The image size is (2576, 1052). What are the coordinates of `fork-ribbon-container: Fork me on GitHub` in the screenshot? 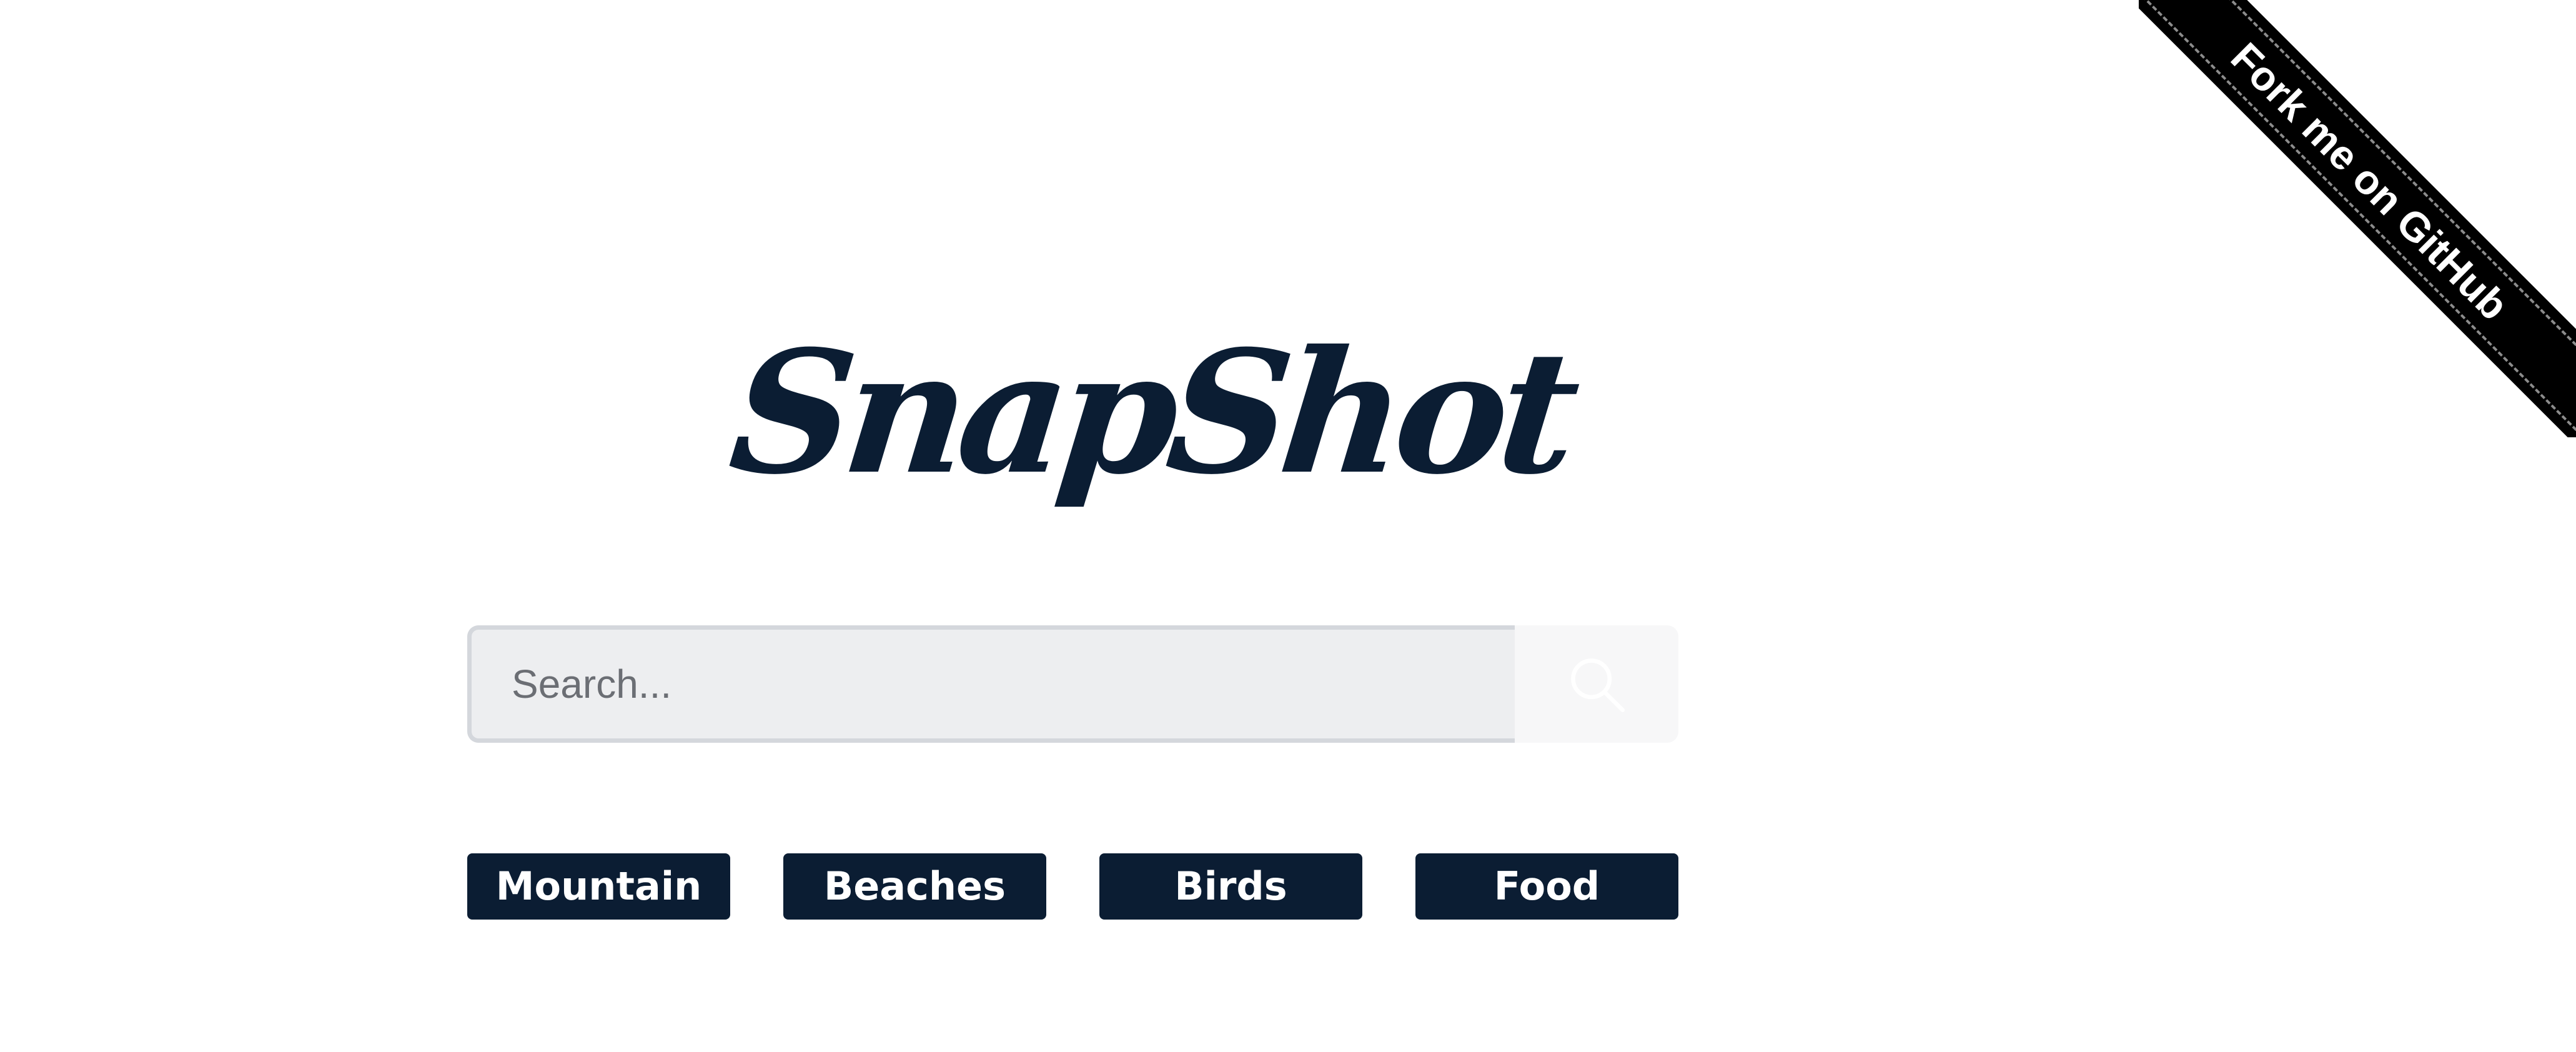 It's located at (2357, 218).